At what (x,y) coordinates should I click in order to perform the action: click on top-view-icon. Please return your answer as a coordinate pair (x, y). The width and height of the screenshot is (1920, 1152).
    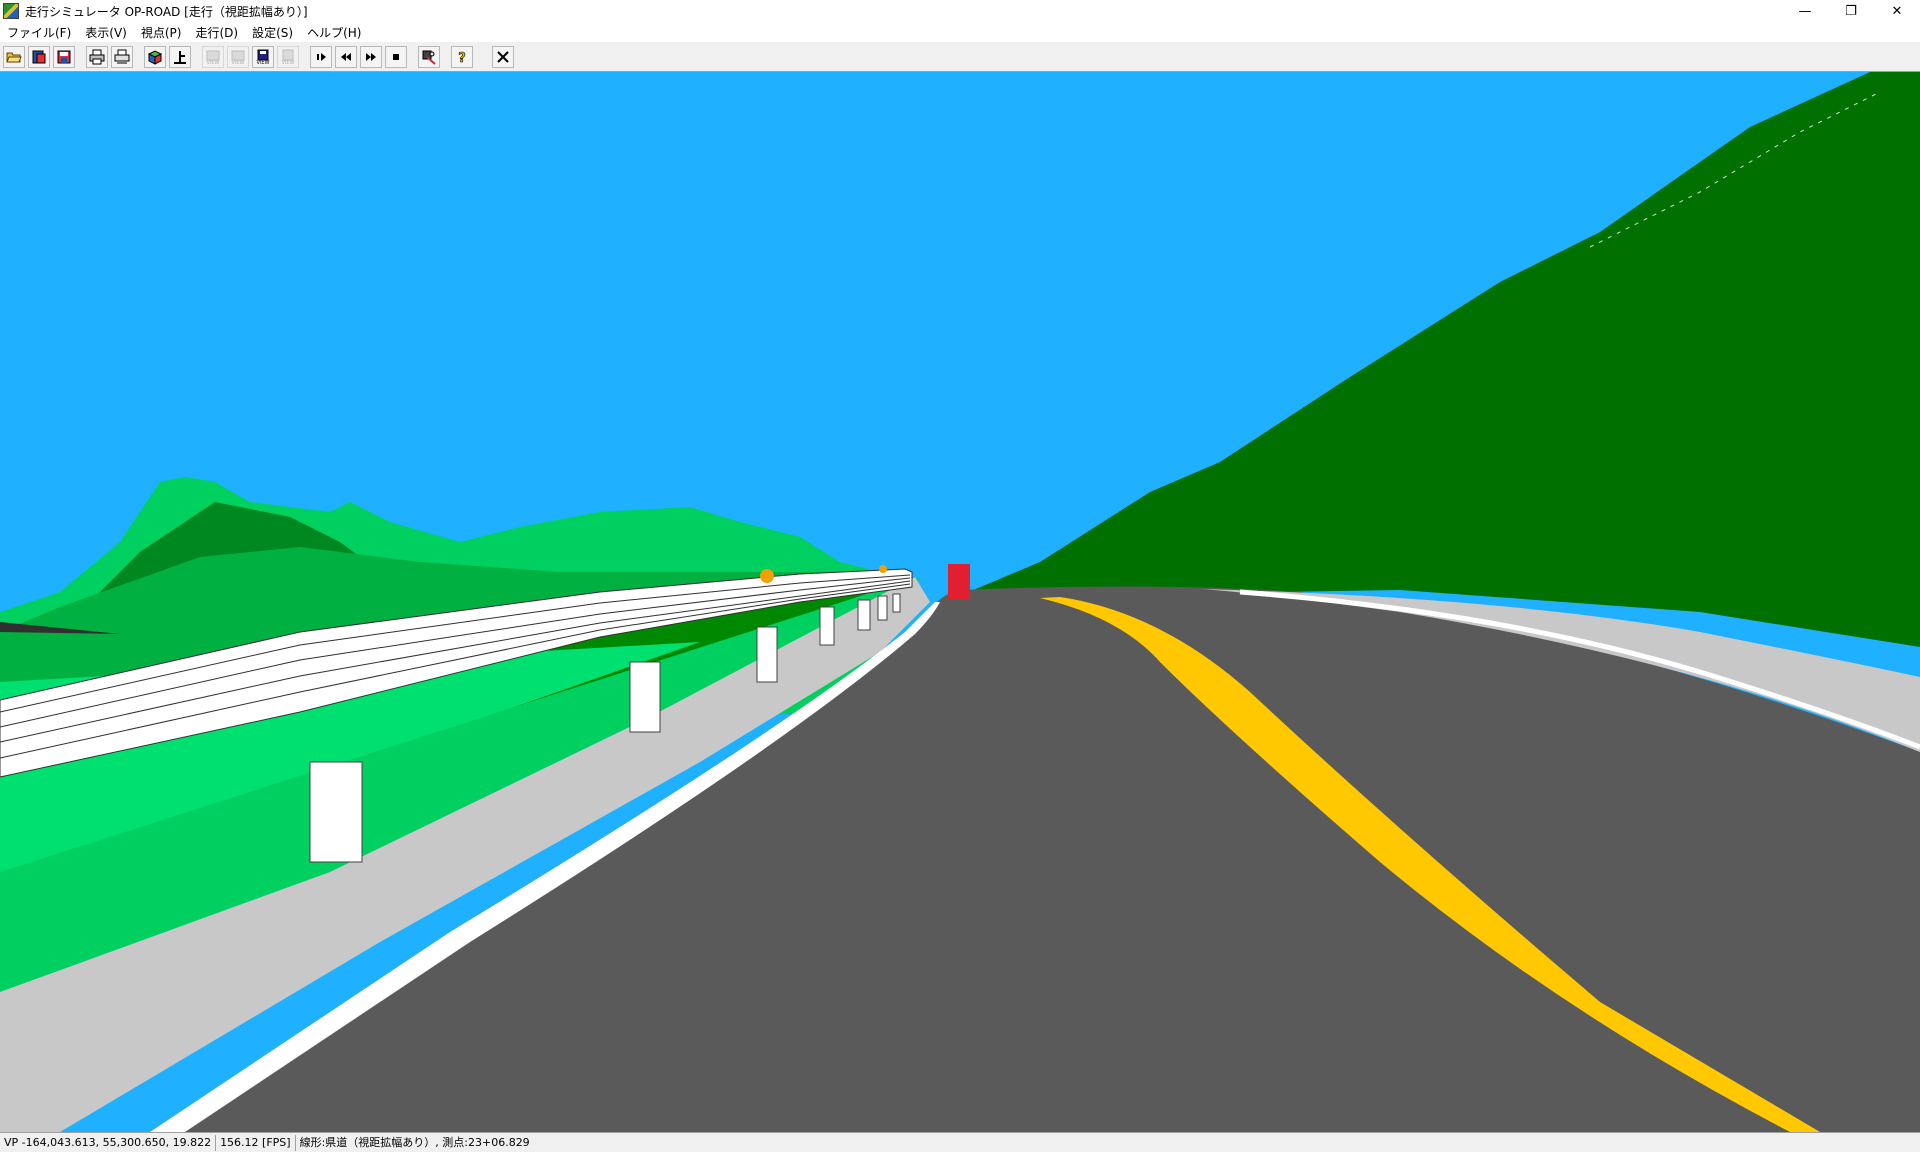
    Looking at the image, I should click on (180, 57).